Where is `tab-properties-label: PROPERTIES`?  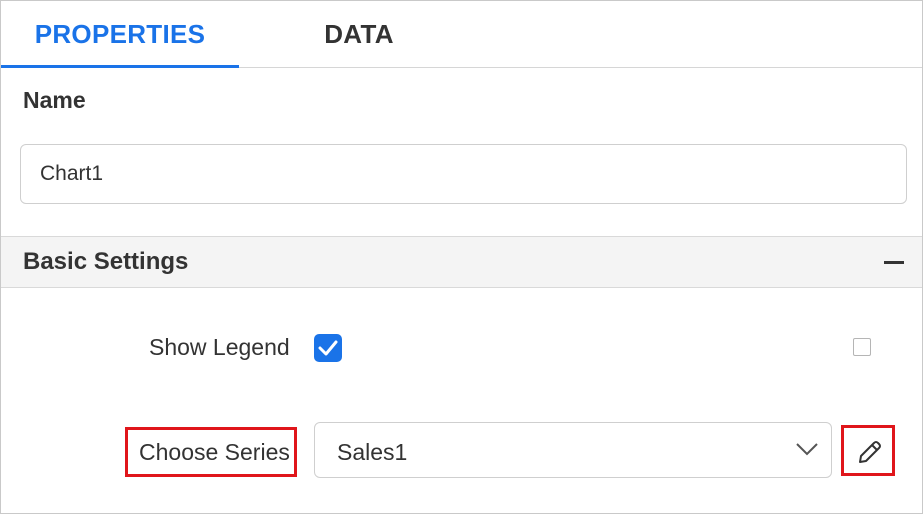
tab-properties-label: PROPERTIES is located at coordinates (120, 33).